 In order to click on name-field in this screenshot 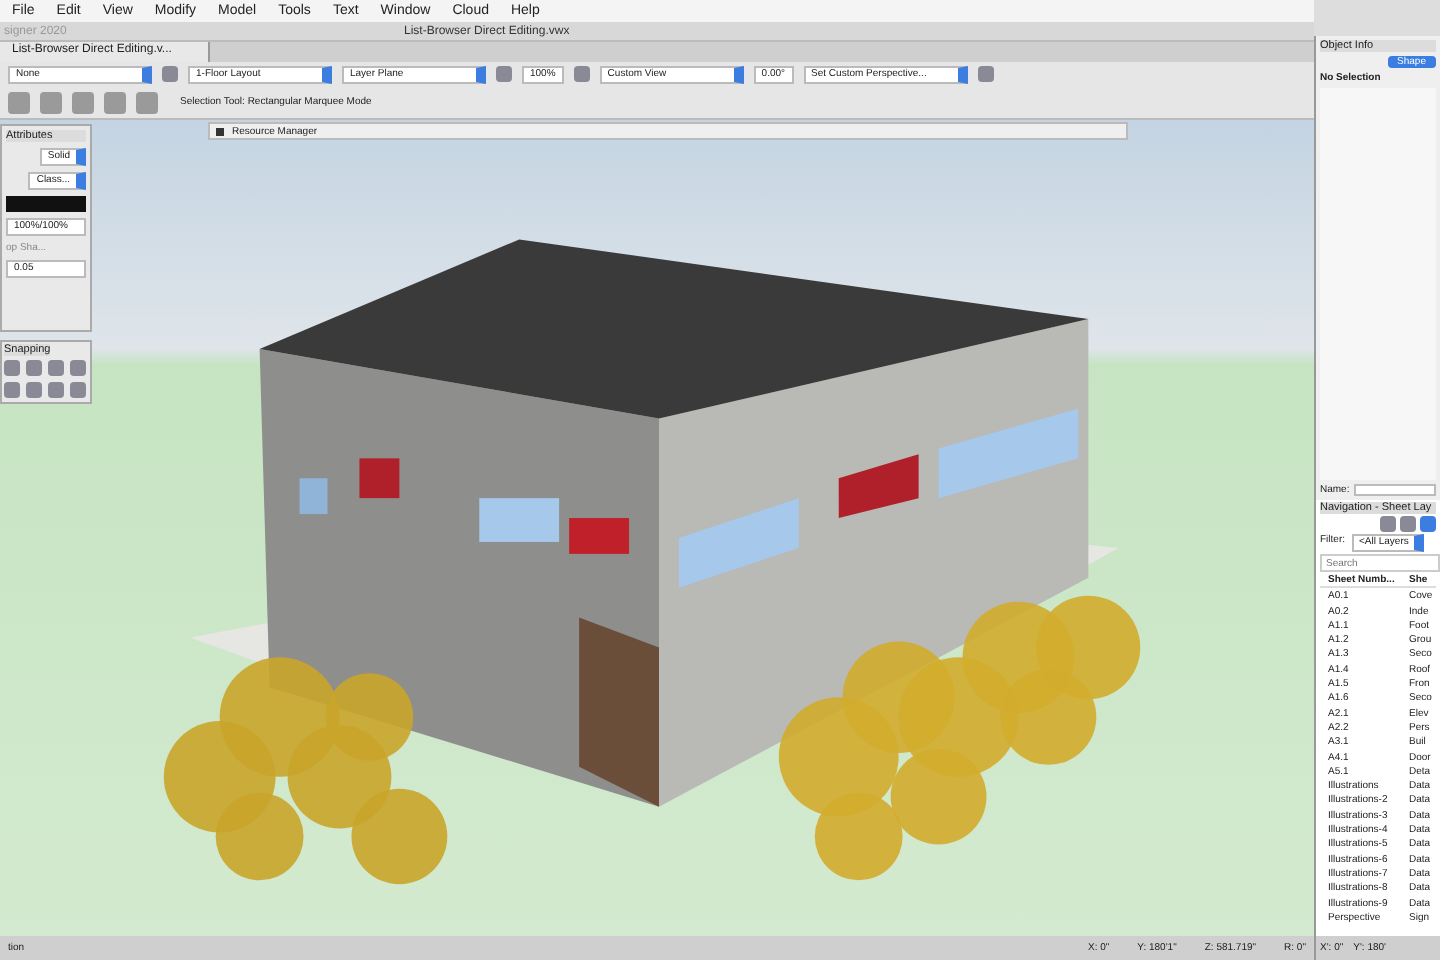, I will do `click(1394, 490)`.